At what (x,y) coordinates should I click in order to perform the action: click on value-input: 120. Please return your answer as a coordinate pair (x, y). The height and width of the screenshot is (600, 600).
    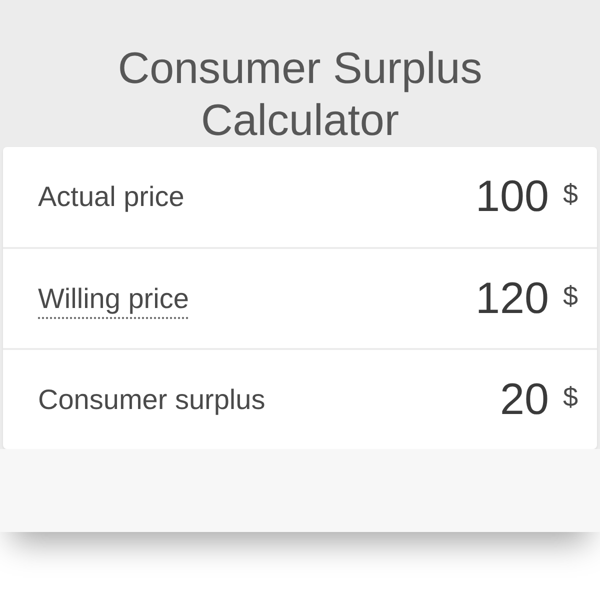
    Looking at the image, I should click on (468, 299).